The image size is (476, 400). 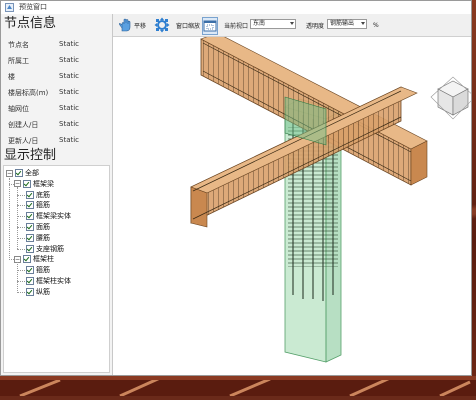 What do you see at coordinates (342, 23) in the screenshot?
I see `opacity-select-value: 钢筋输出` at bounding box center [342, 23].